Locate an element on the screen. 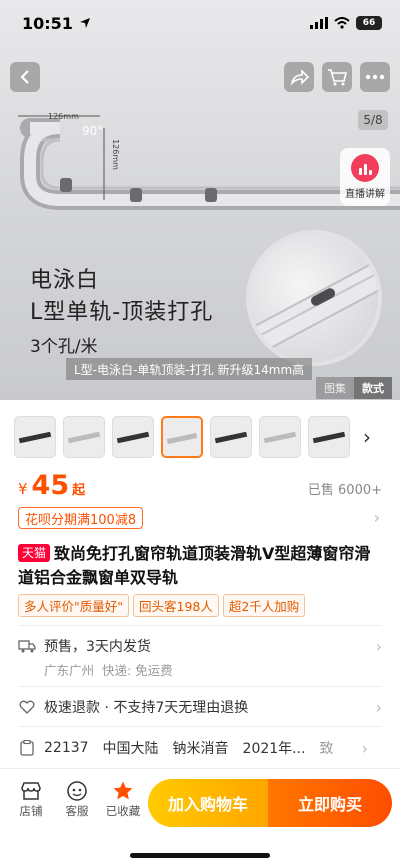  status-bar: 10:51 66 is located at coordinates (200, 23).